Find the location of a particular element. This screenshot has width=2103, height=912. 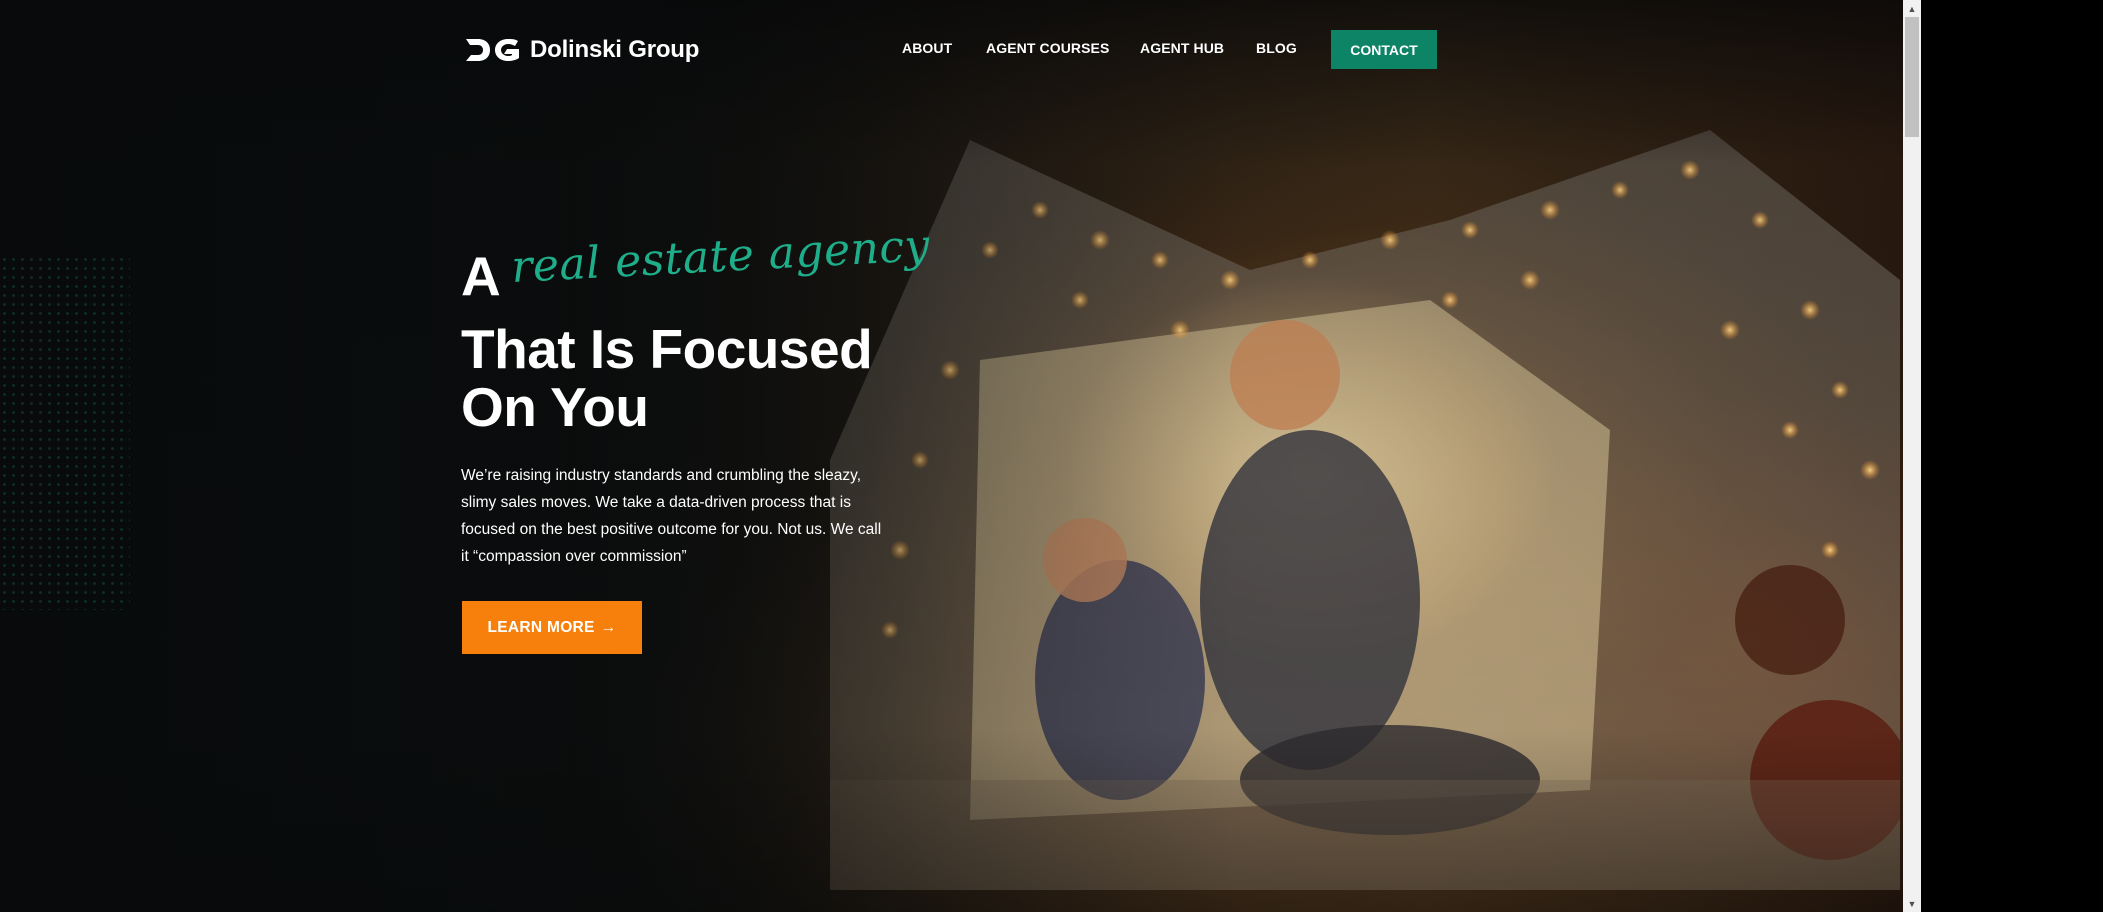

vertical-scrollbar: ▲ ▼ is located at coordinates (1912, 456).